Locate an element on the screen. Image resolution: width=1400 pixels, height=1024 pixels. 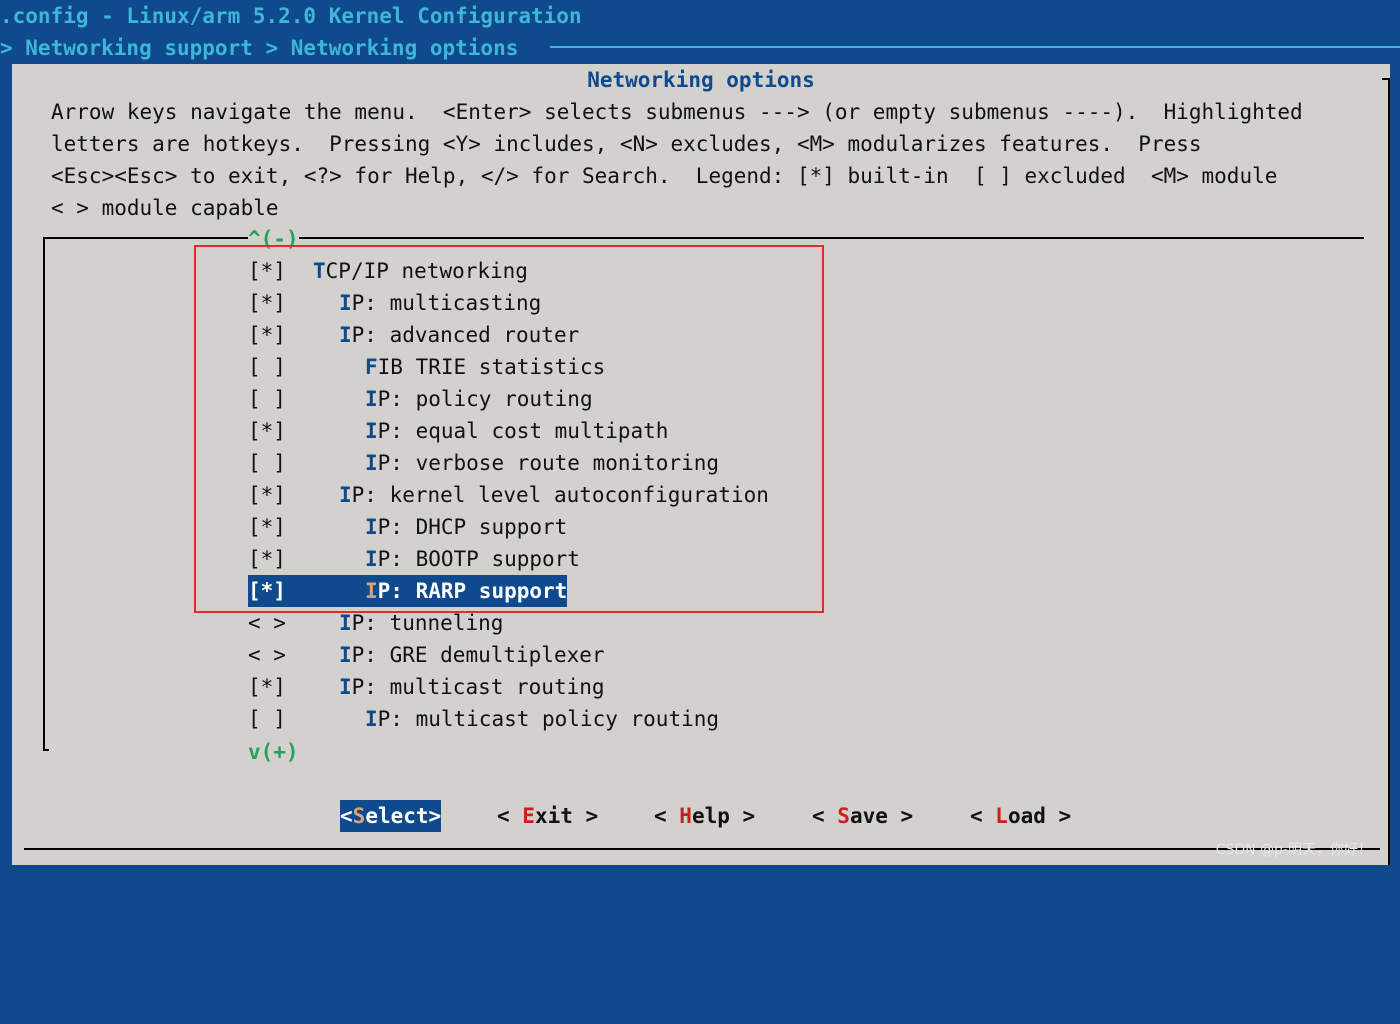
menu-item: [*] IP: equal cost multipath is located at coordinates (508, 431).